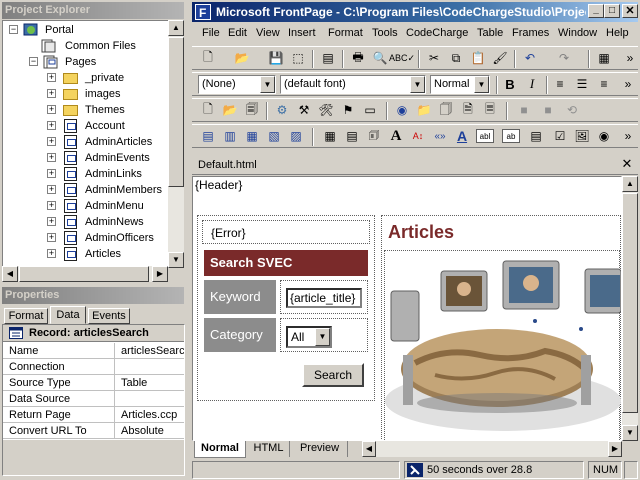  Describe the element at coordinates (151, 431) in the screenshot. I see `property-value: Absolute` at that location.